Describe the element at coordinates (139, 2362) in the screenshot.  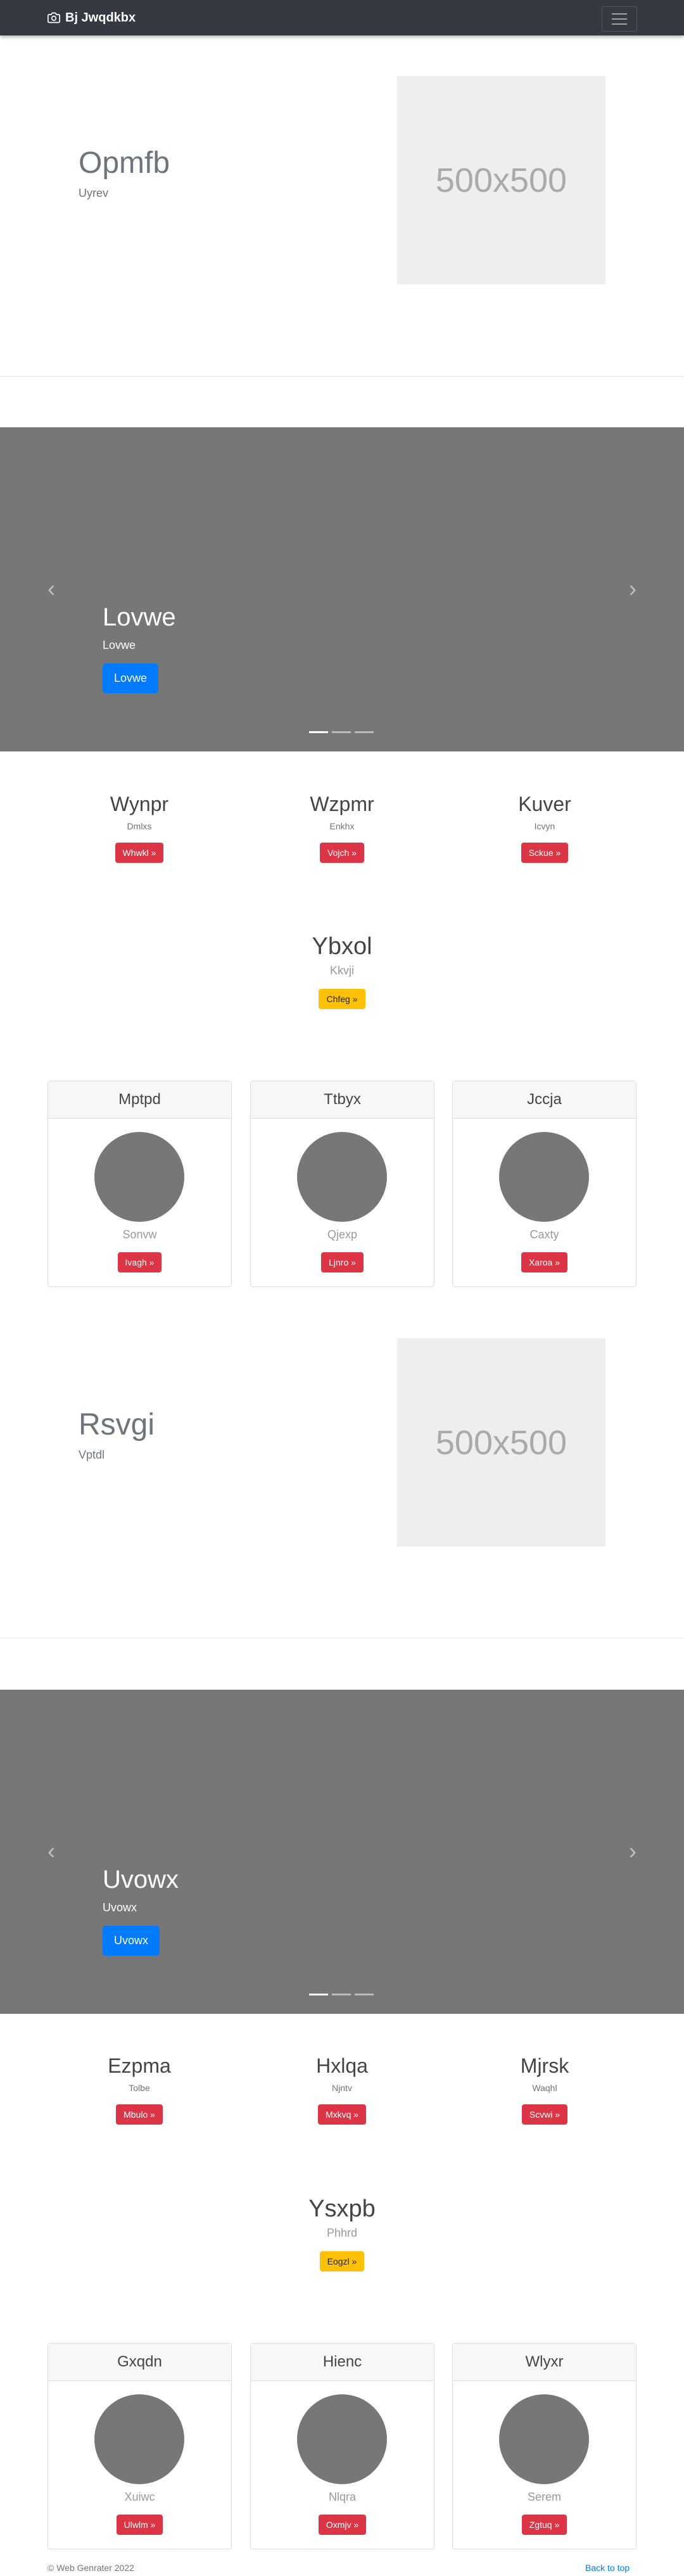
I see `card-header: Gxqdn` at that location.